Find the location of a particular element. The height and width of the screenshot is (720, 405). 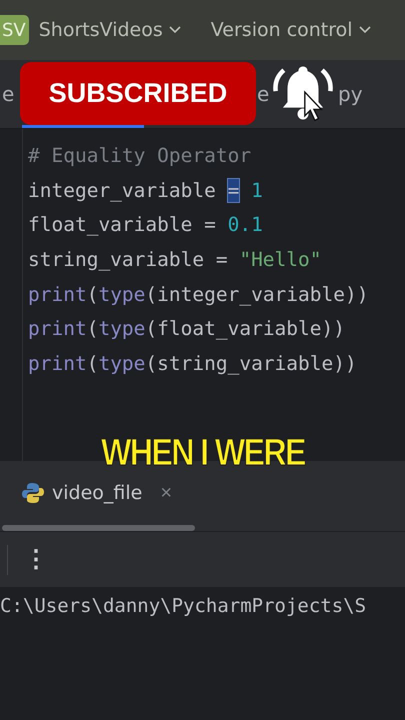

code-line: print(type(integer_variable)) is located at coordinates (198, 295).